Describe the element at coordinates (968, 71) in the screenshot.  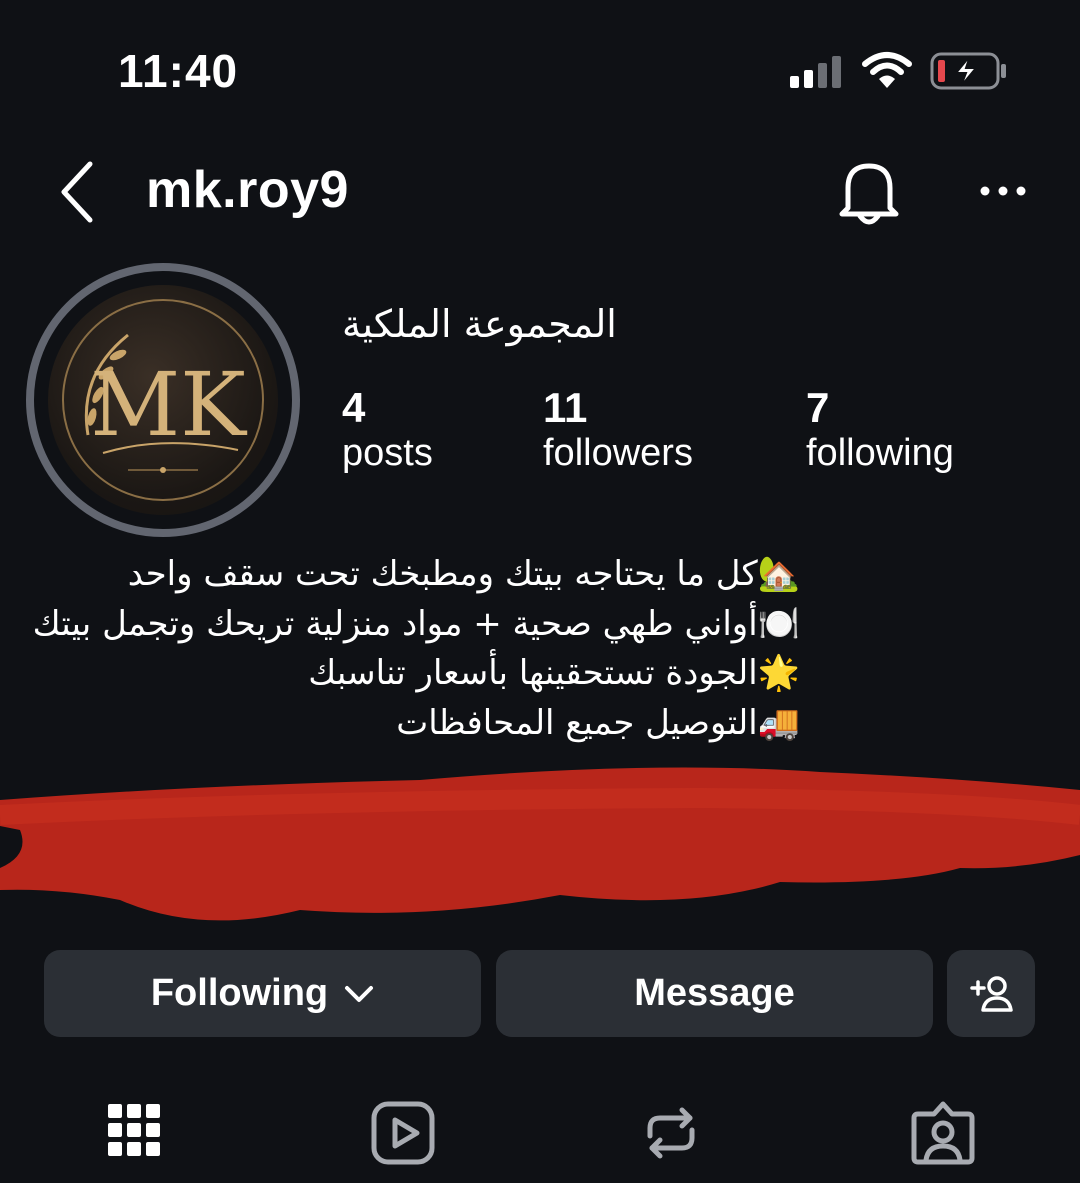
I see `battery-charging-icon` at that location.